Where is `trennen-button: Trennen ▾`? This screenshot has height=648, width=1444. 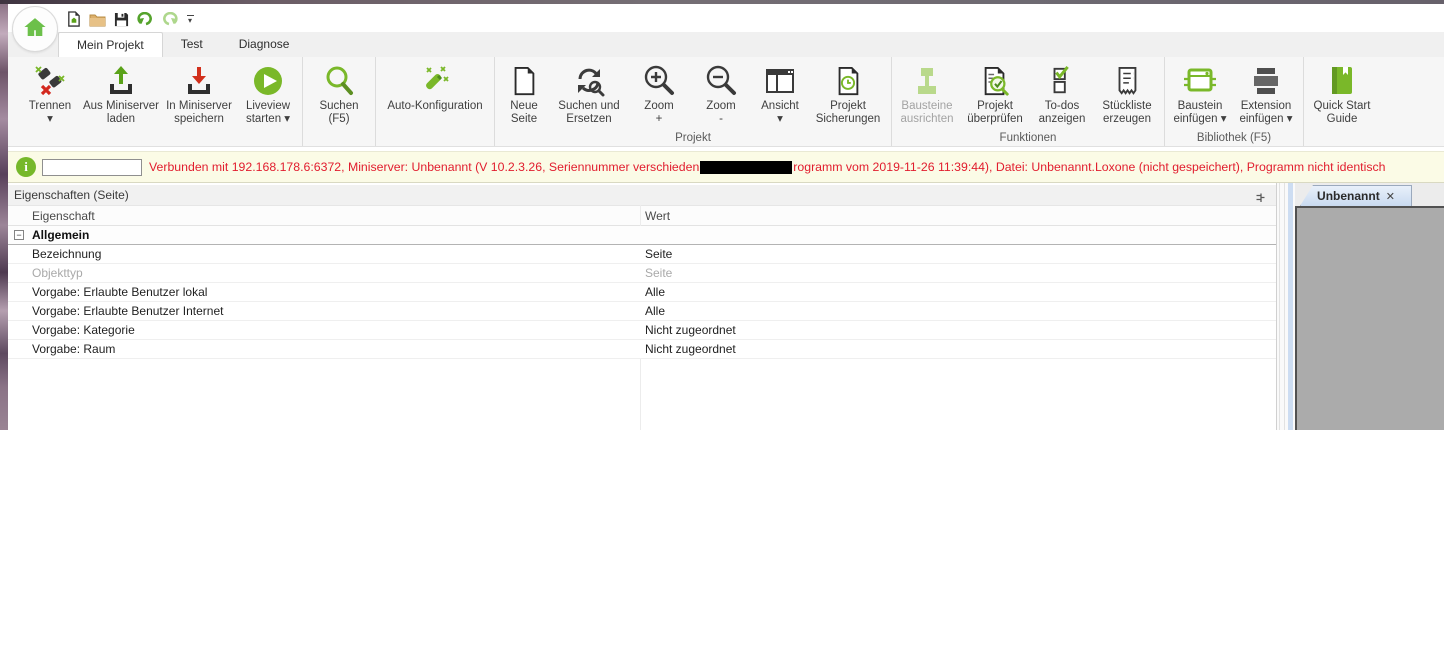 trennen-button: Trennen ▾ is located at coordinates (50, 95).